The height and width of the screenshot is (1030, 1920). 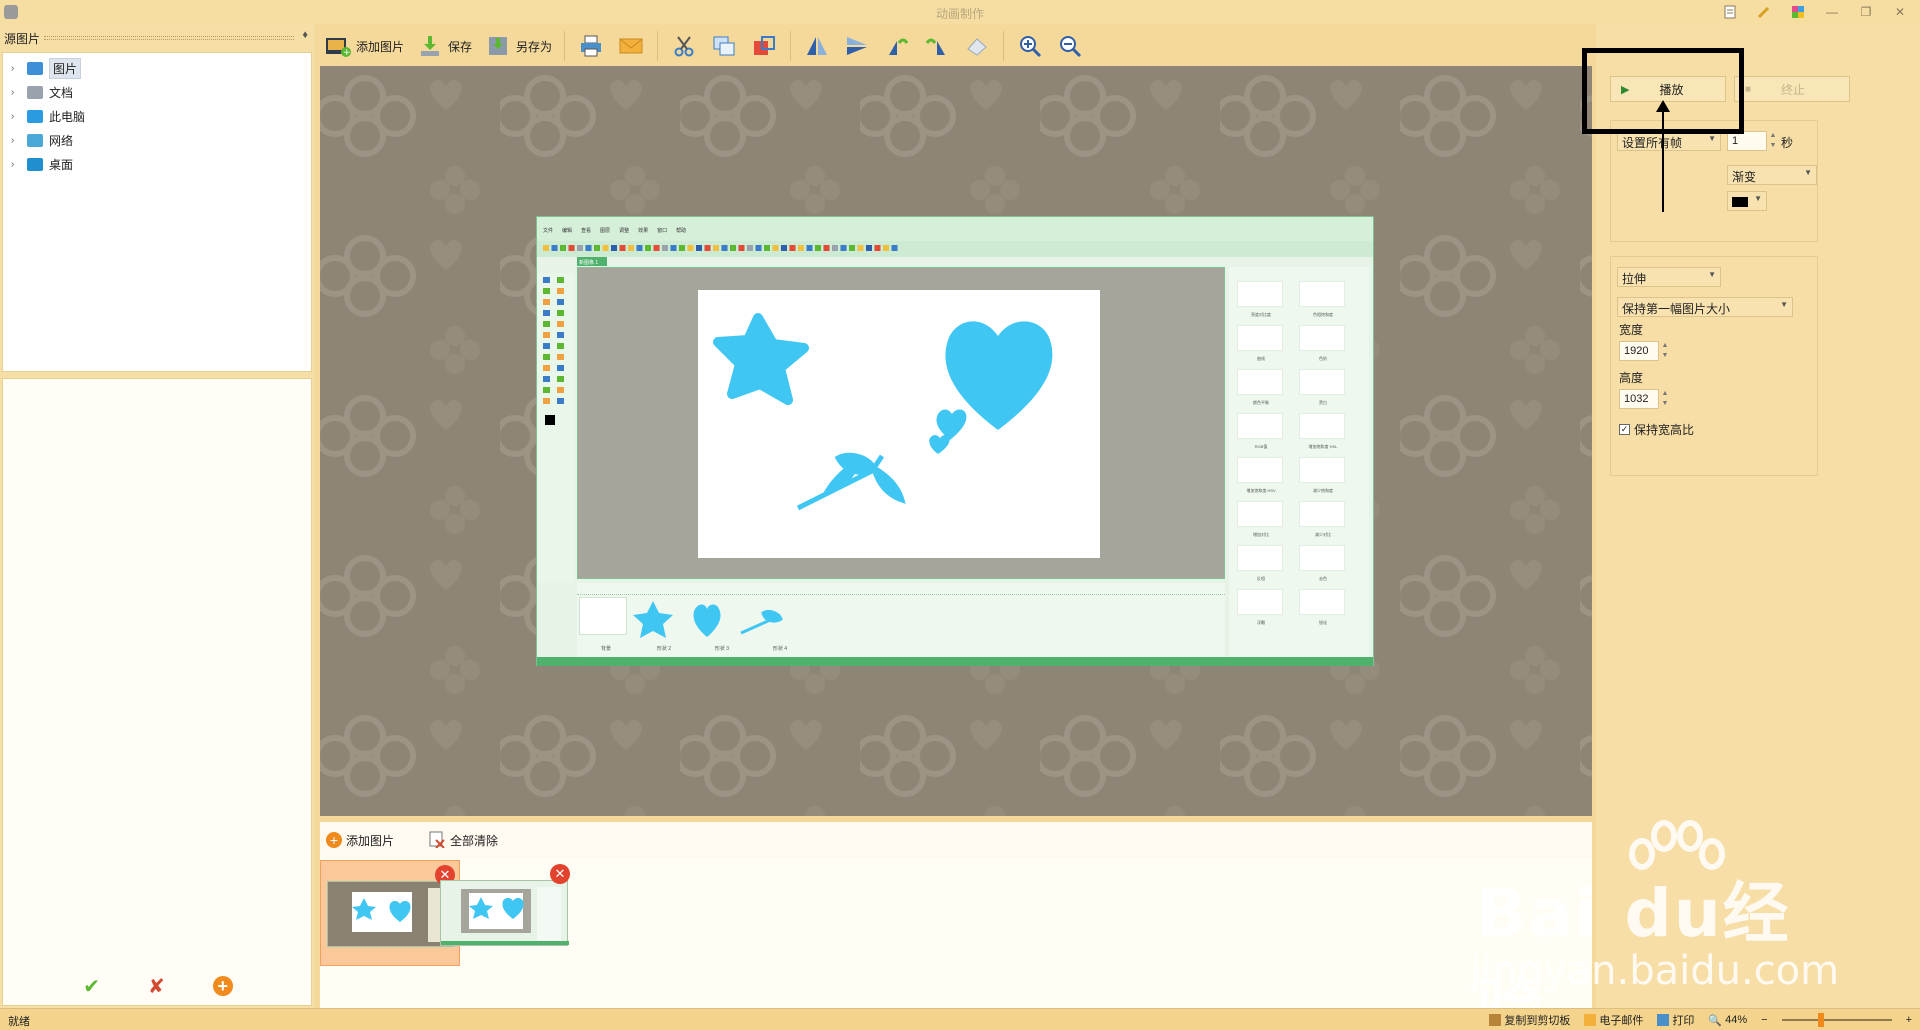 What do you see at coordinates (1866, 12) in the screenshot?
I see `restore-icon: ❐` at bounding box center [1866, 12].